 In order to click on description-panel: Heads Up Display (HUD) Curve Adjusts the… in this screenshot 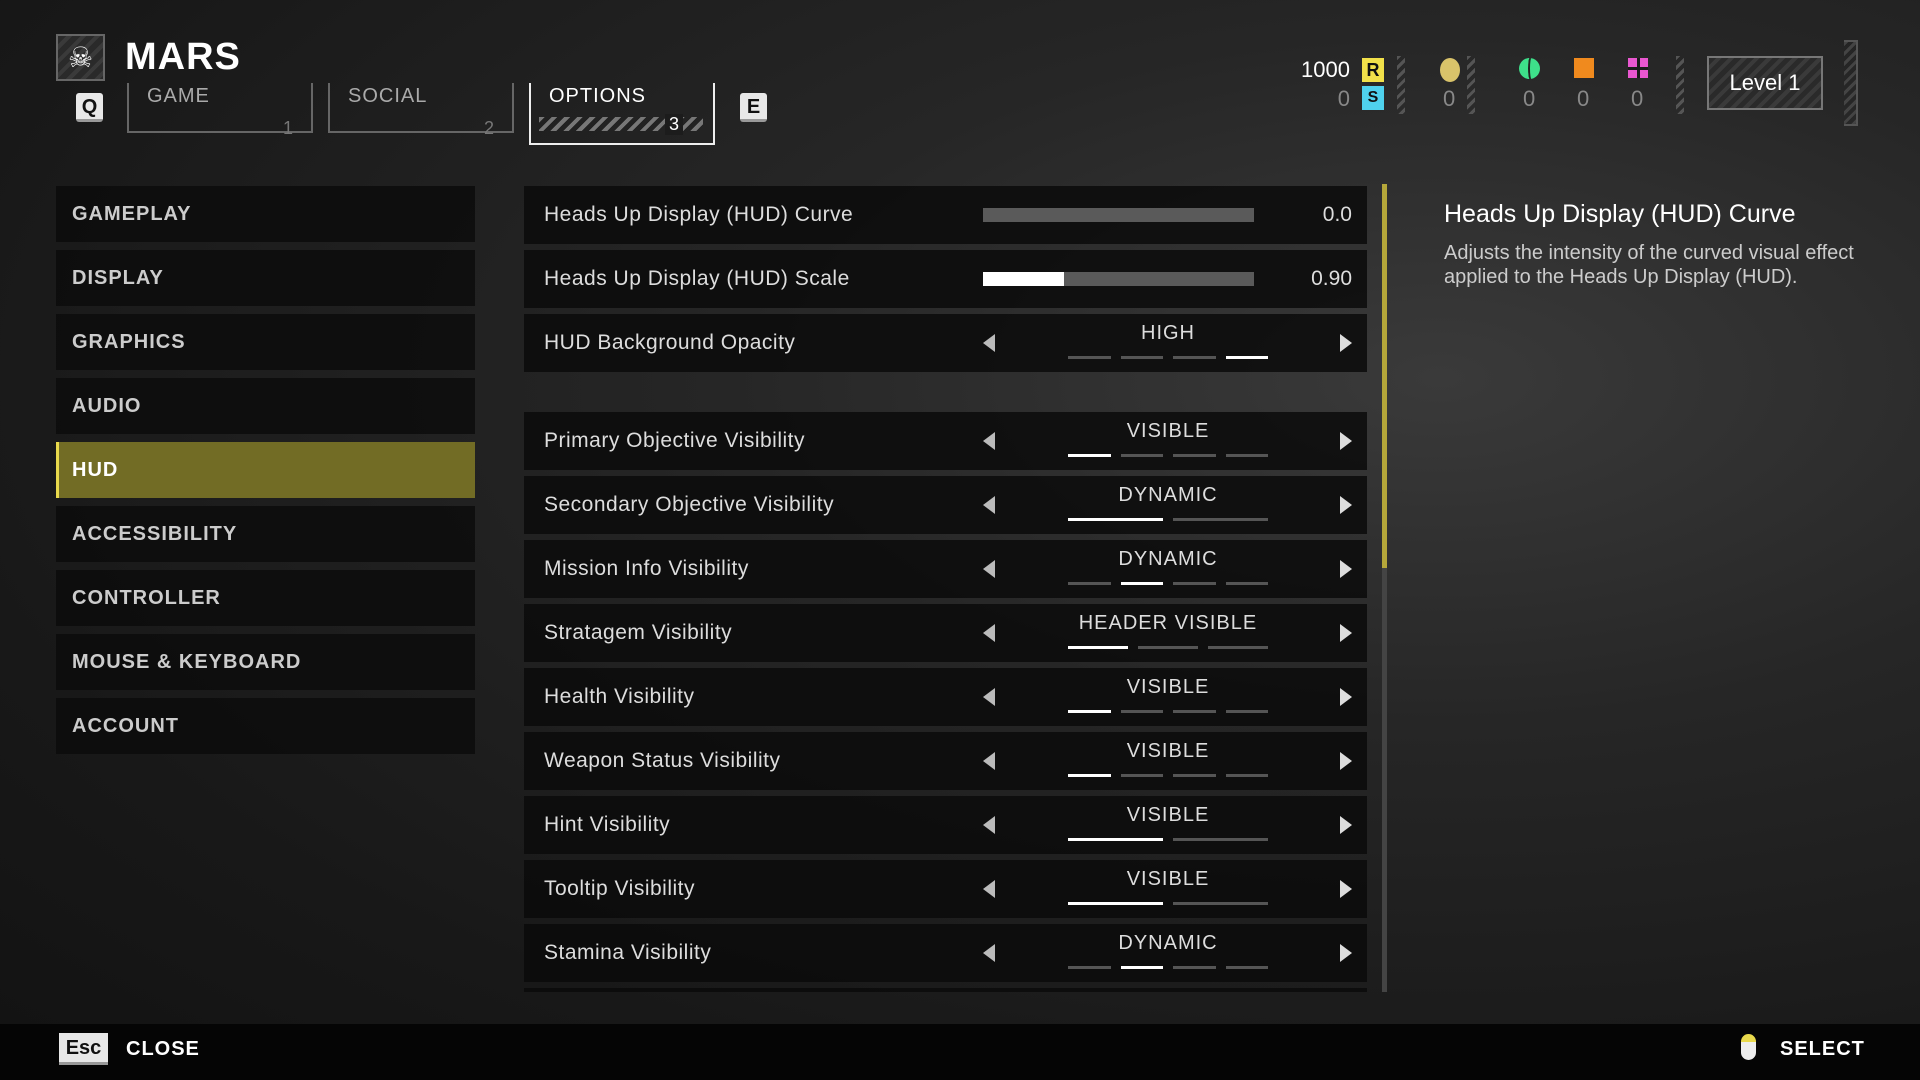, I will do `click(1654, 244)`.